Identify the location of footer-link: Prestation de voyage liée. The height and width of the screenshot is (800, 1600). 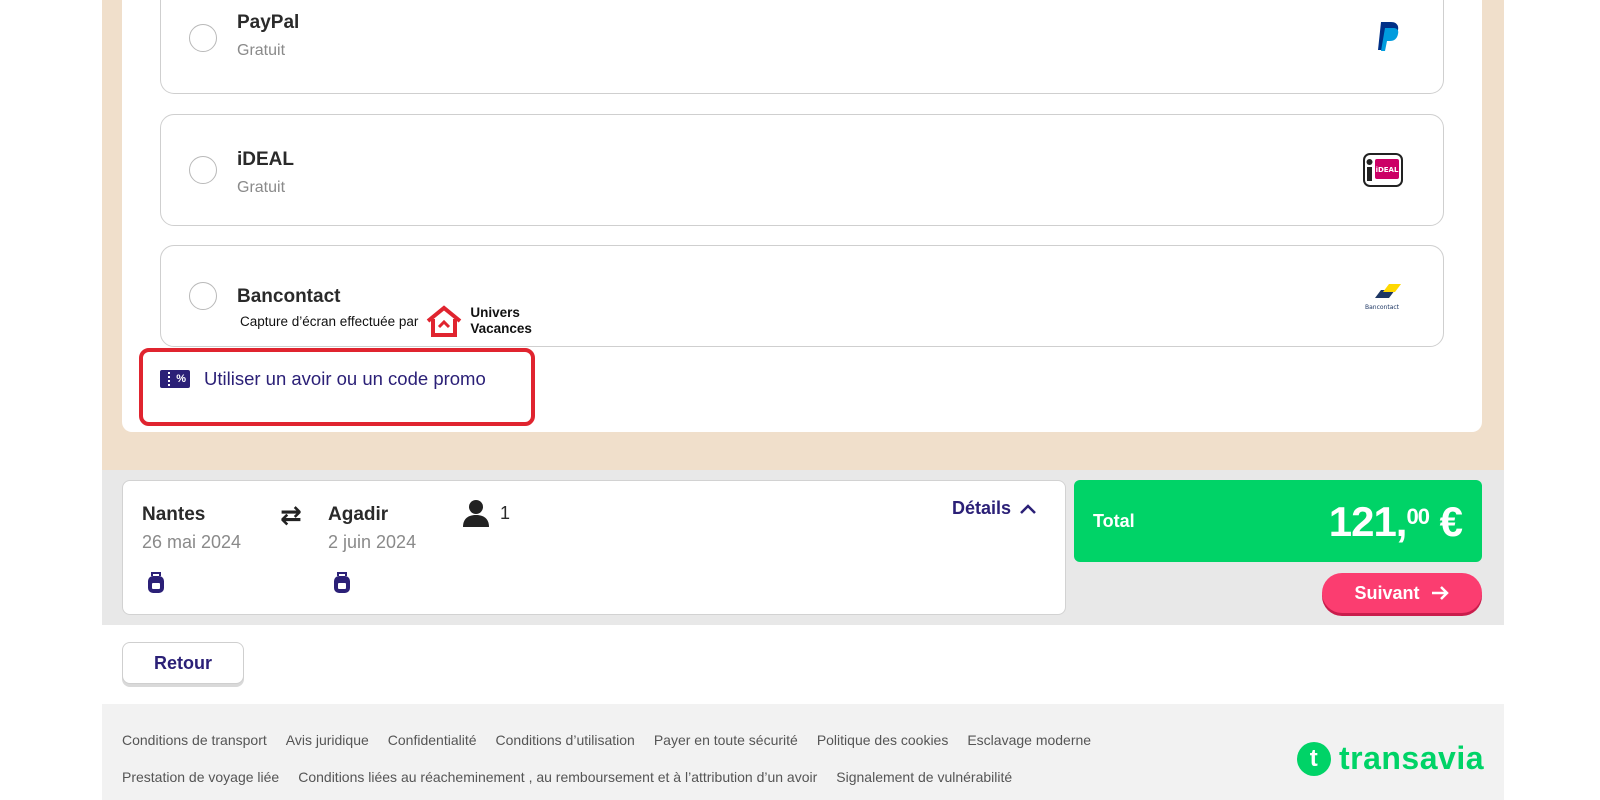
(200, 777).